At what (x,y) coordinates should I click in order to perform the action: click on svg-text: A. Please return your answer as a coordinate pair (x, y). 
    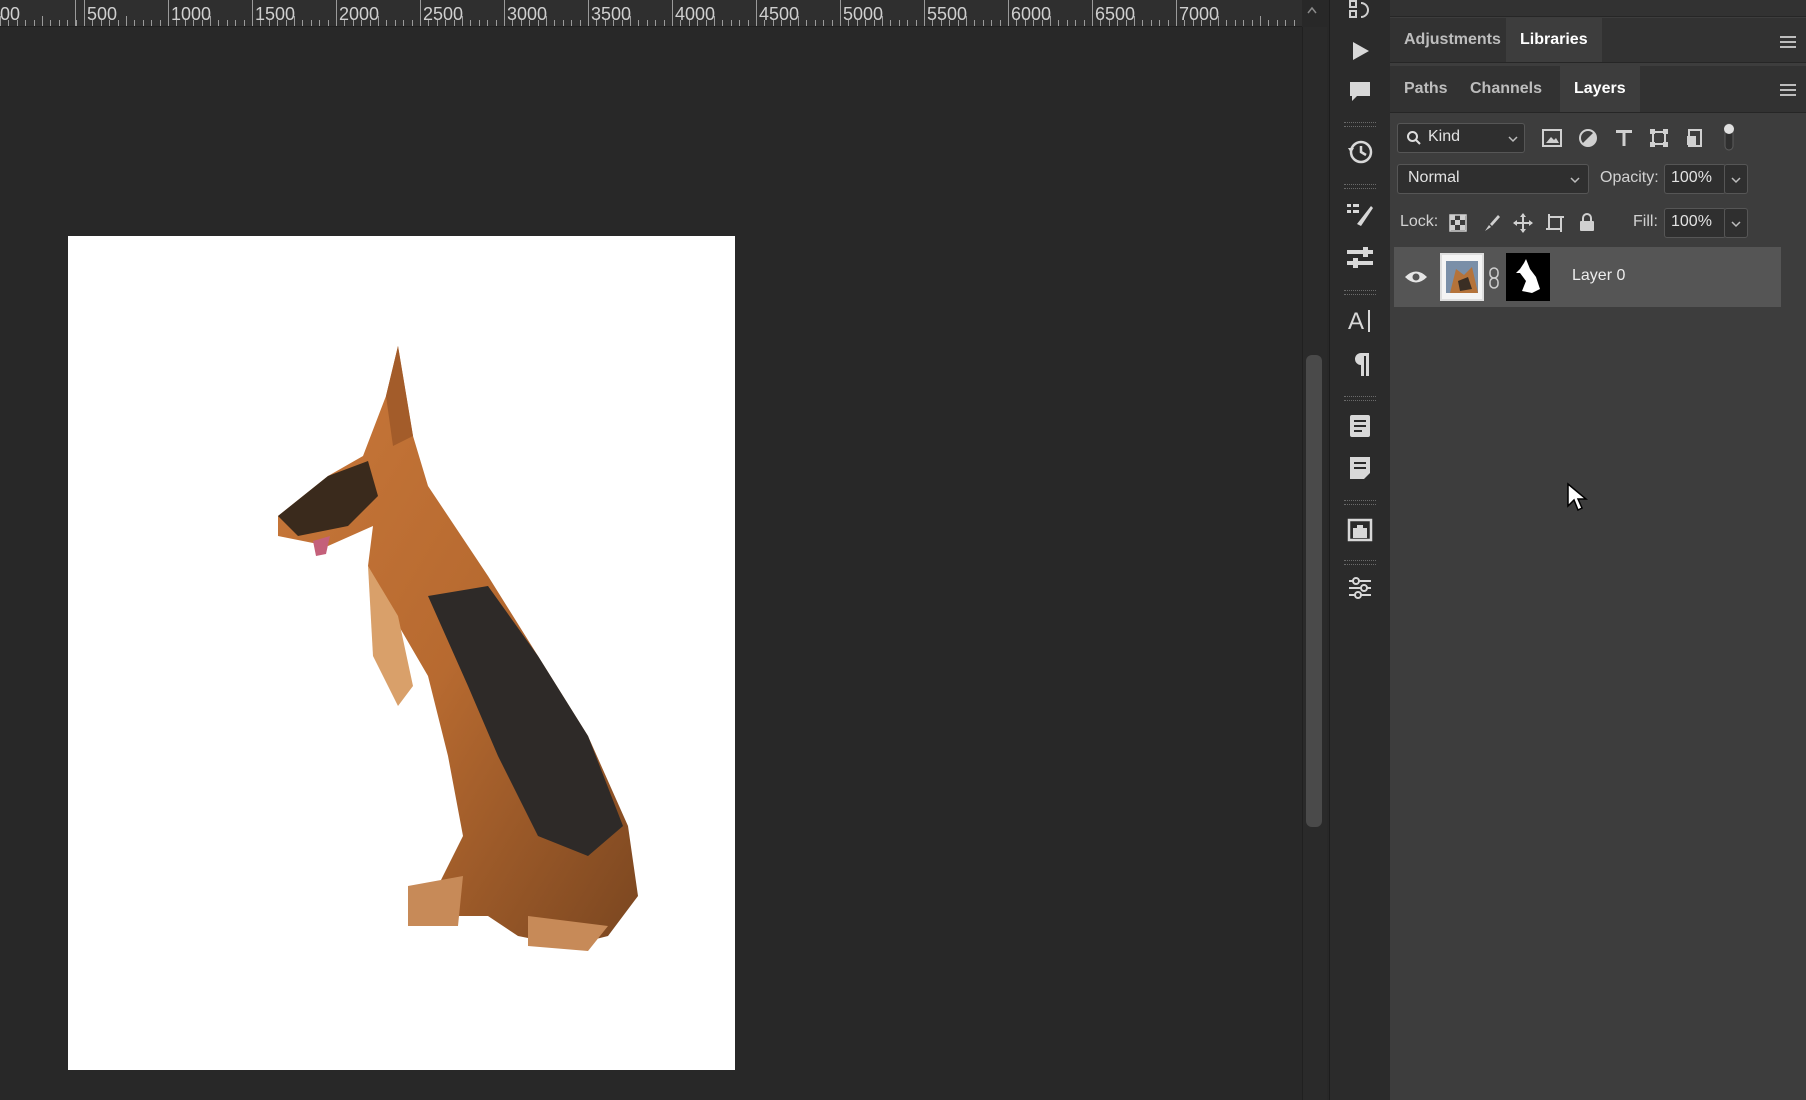
    Looking at the image, I should click on (1356, 321).